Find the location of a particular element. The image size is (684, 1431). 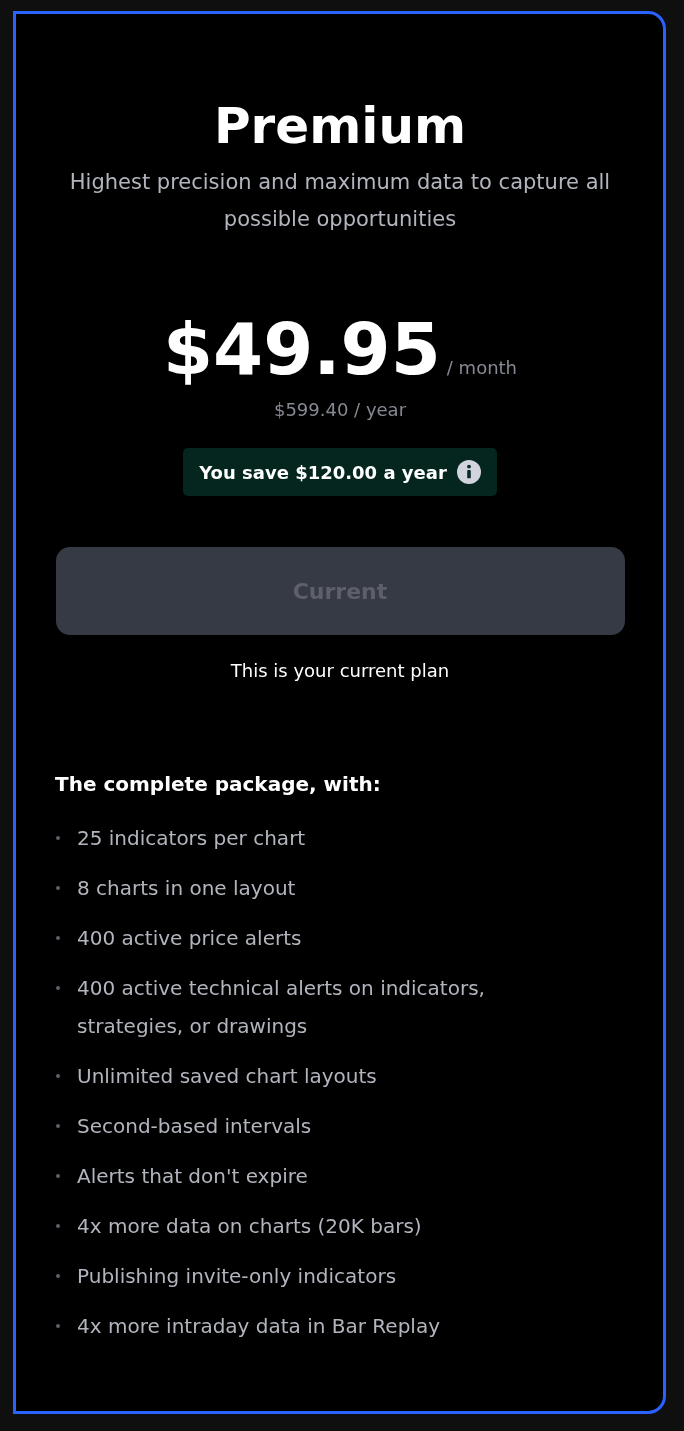

yearly-price: $599.40 / year is located at coordinates (340, 410).